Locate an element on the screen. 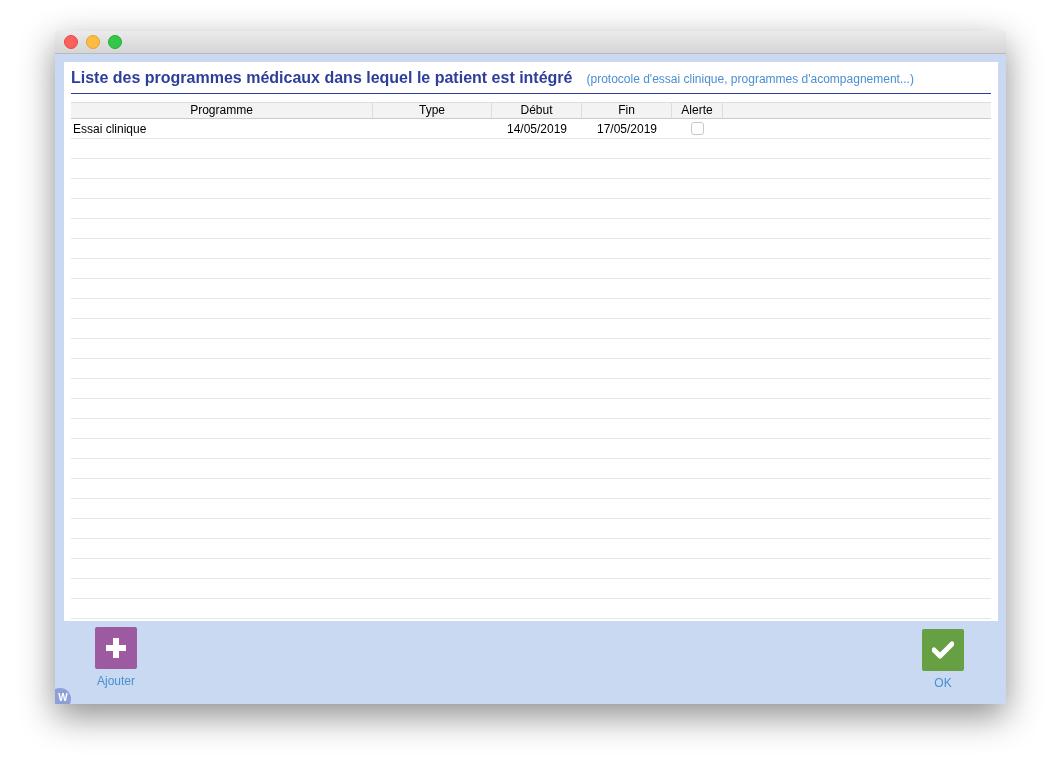 Image resolution: width=1062 pixels, height=784 pixels. table-cell-text: Essai clinique is located at coordinates (110, 128).